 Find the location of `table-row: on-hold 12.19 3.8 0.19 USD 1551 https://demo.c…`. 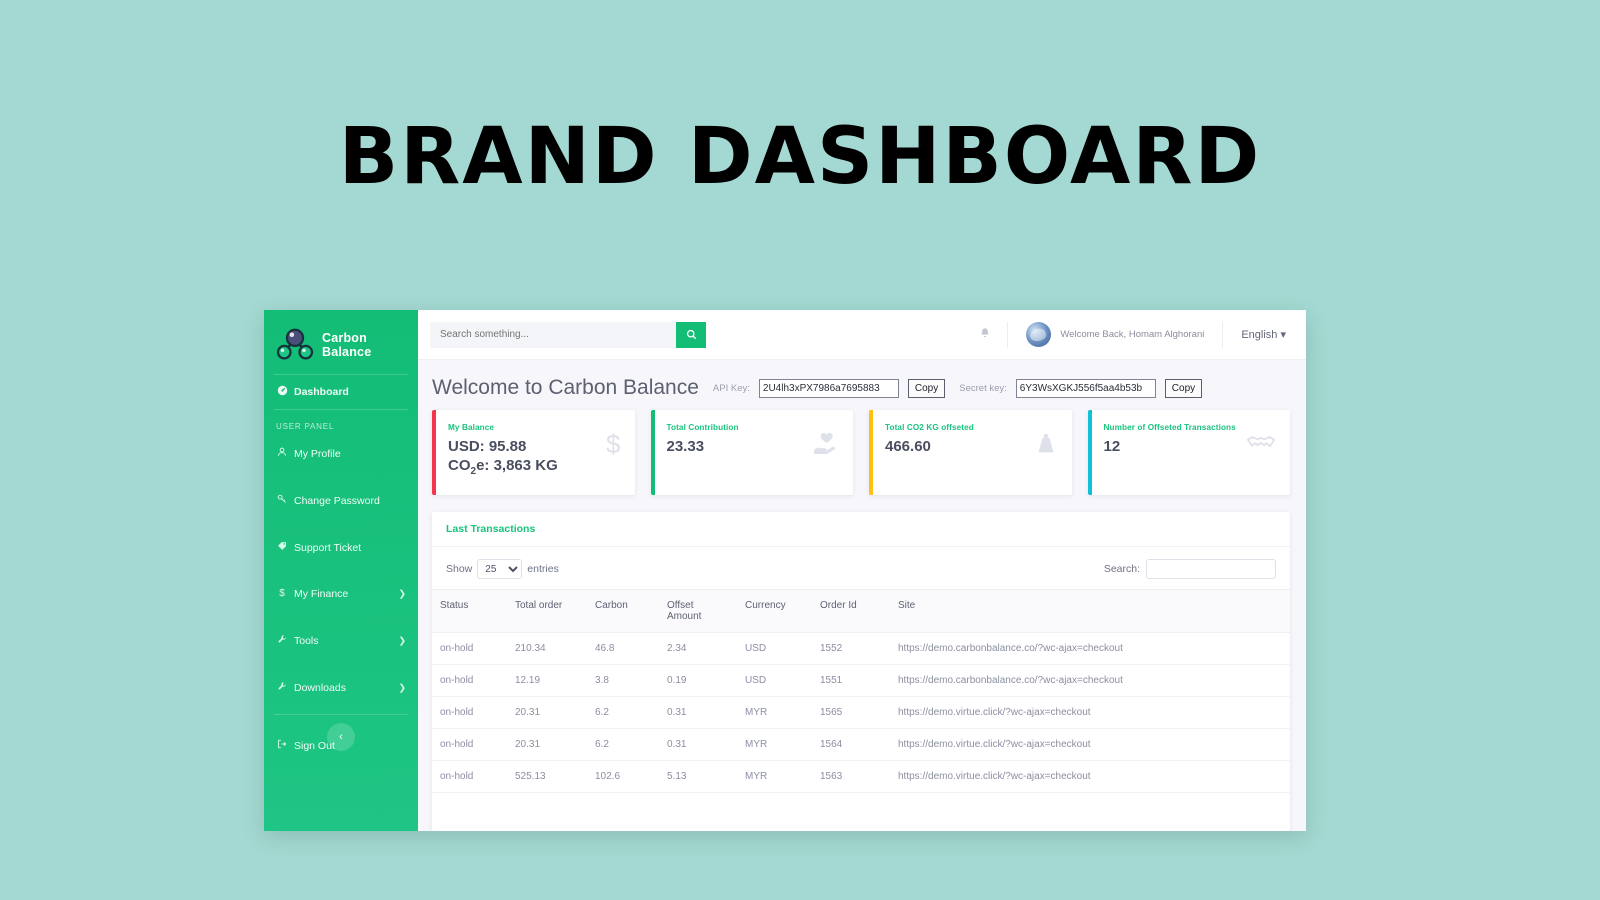

table-row: on-hold 12.19 3.8 0.19 USD 1551 https://demo.c… is located at coordinates (861, 680).